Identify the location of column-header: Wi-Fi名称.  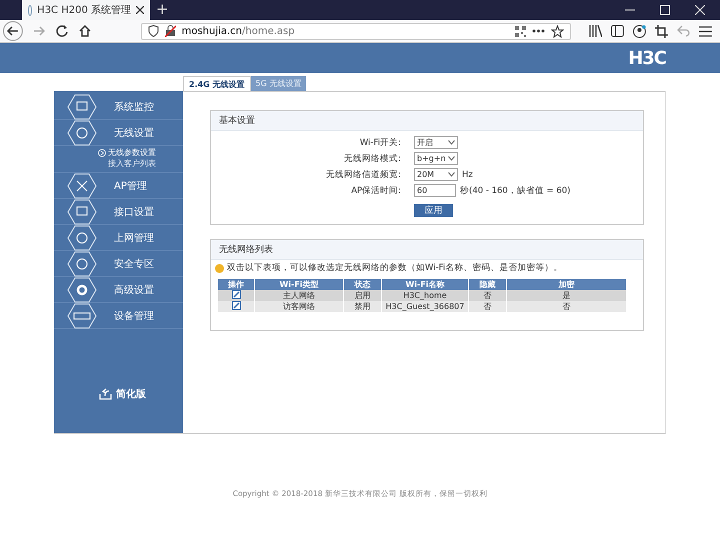
(425, 284).